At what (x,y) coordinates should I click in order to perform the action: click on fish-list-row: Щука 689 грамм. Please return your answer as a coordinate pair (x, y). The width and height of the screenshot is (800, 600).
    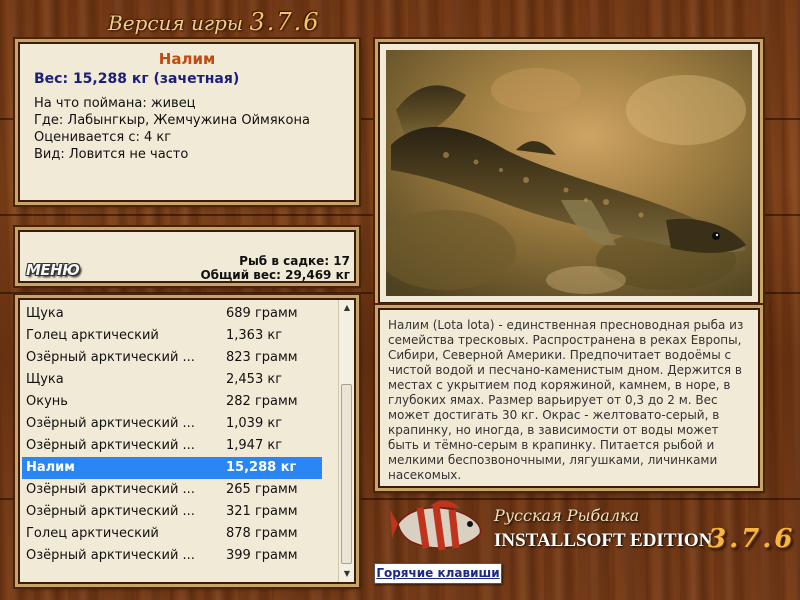
    Looking at the image, I should click on (172, 314).